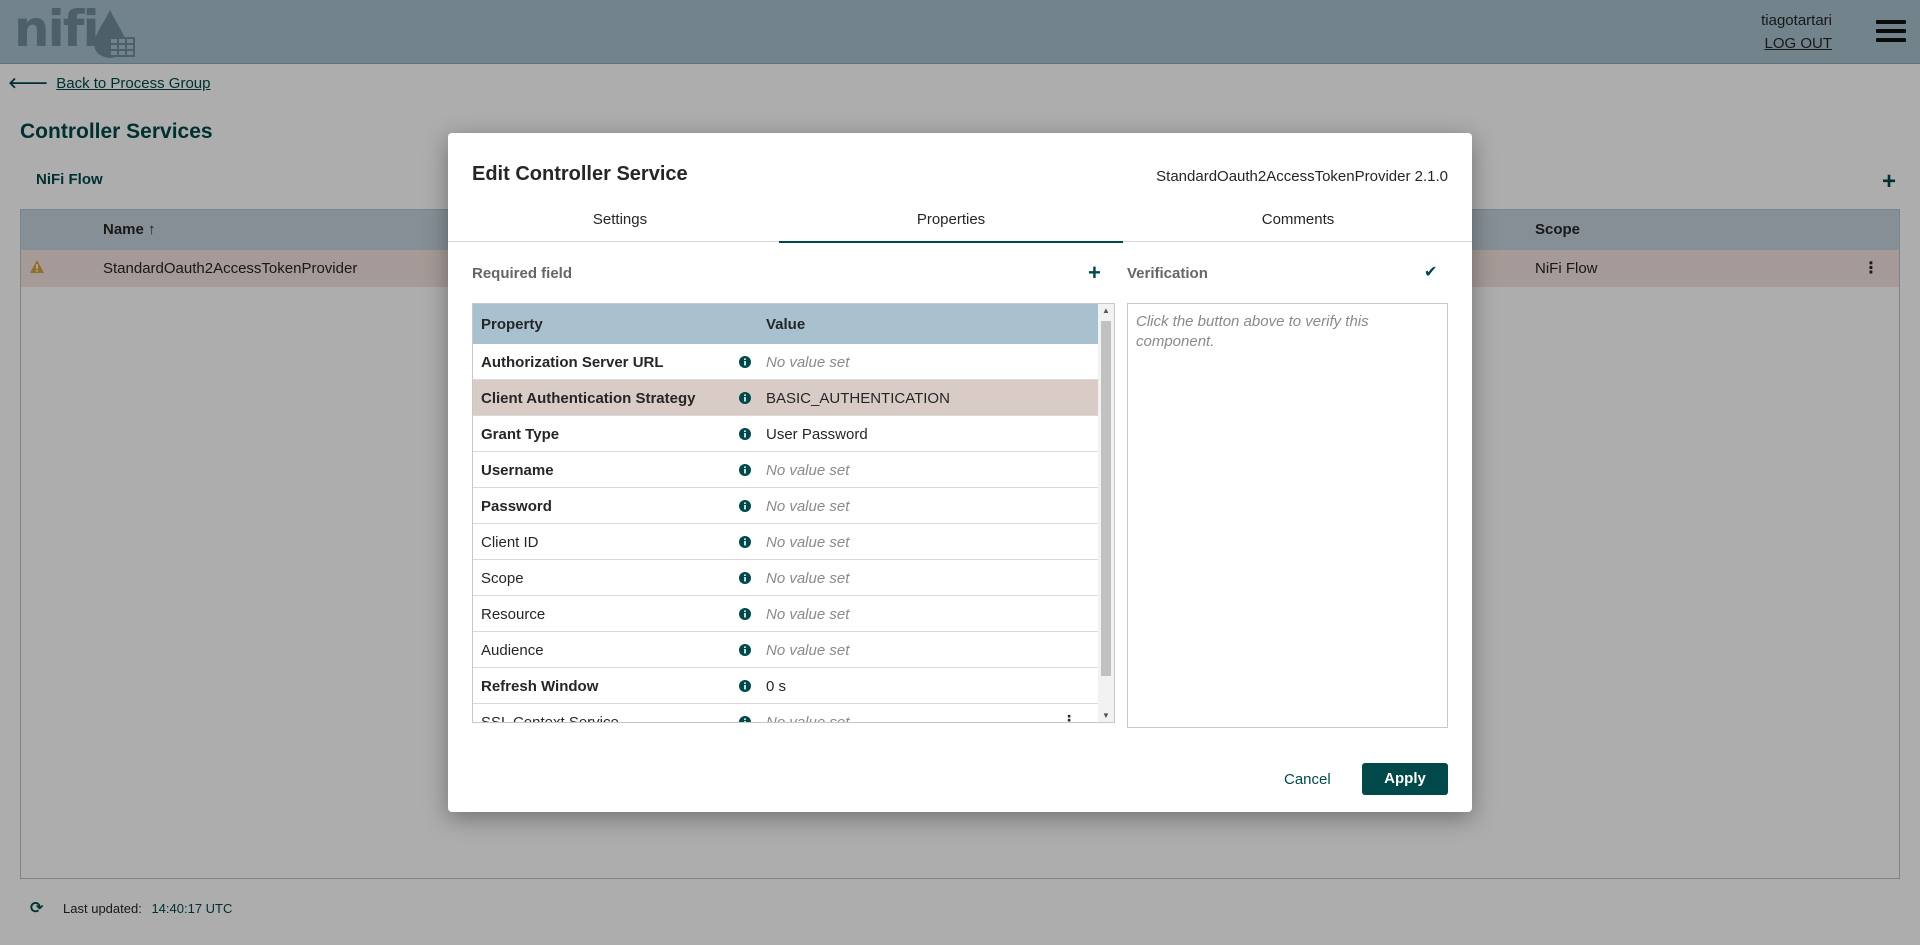  I want to click on property-menu-icon: ⋮, so click(1069, 717).